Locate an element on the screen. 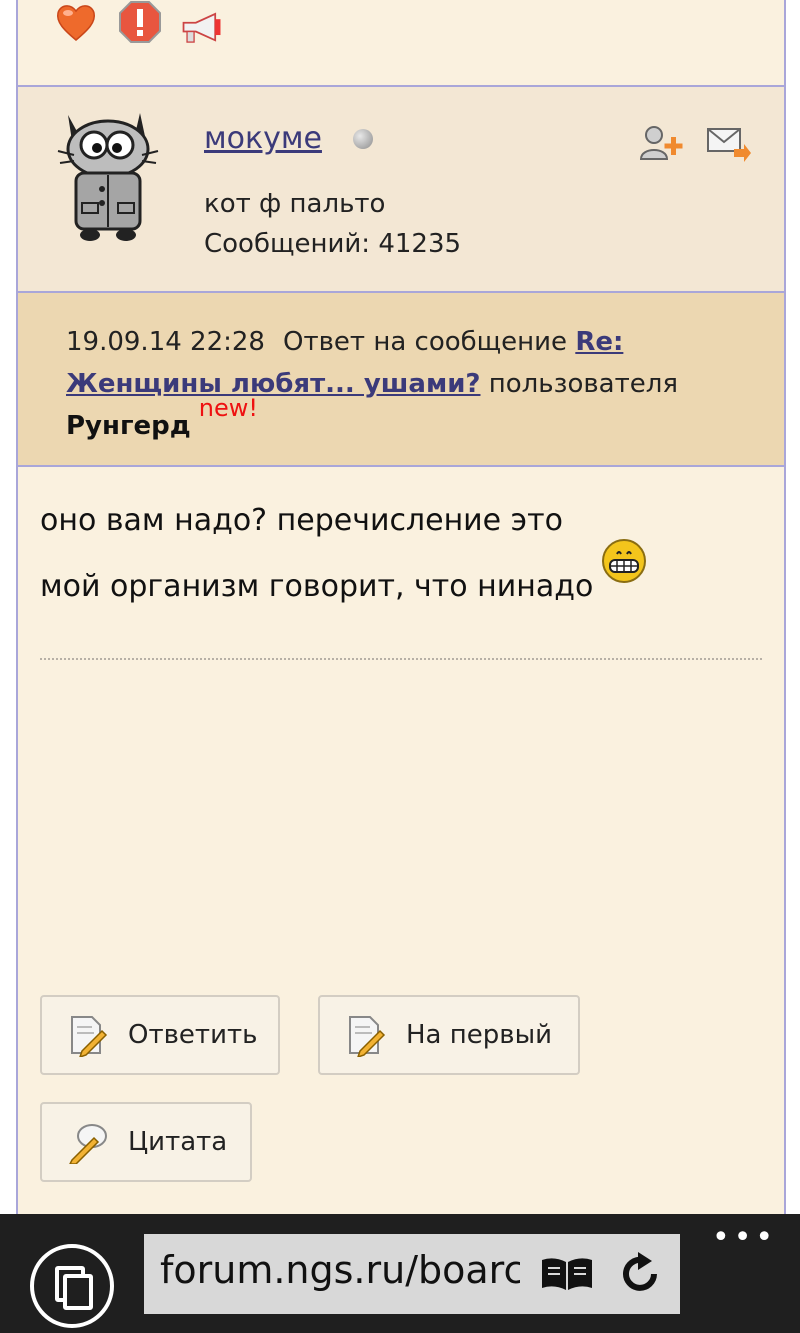 The width and height of the screenshot is (800, 1333). tabs-icon is located at coordinates (72, 1286).